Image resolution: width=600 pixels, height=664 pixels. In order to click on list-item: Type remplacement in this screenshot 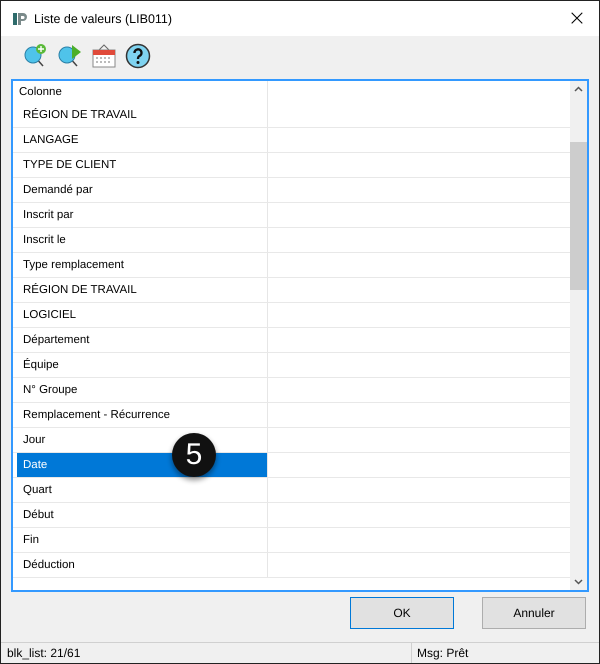, I will do `click(142, 265)`.